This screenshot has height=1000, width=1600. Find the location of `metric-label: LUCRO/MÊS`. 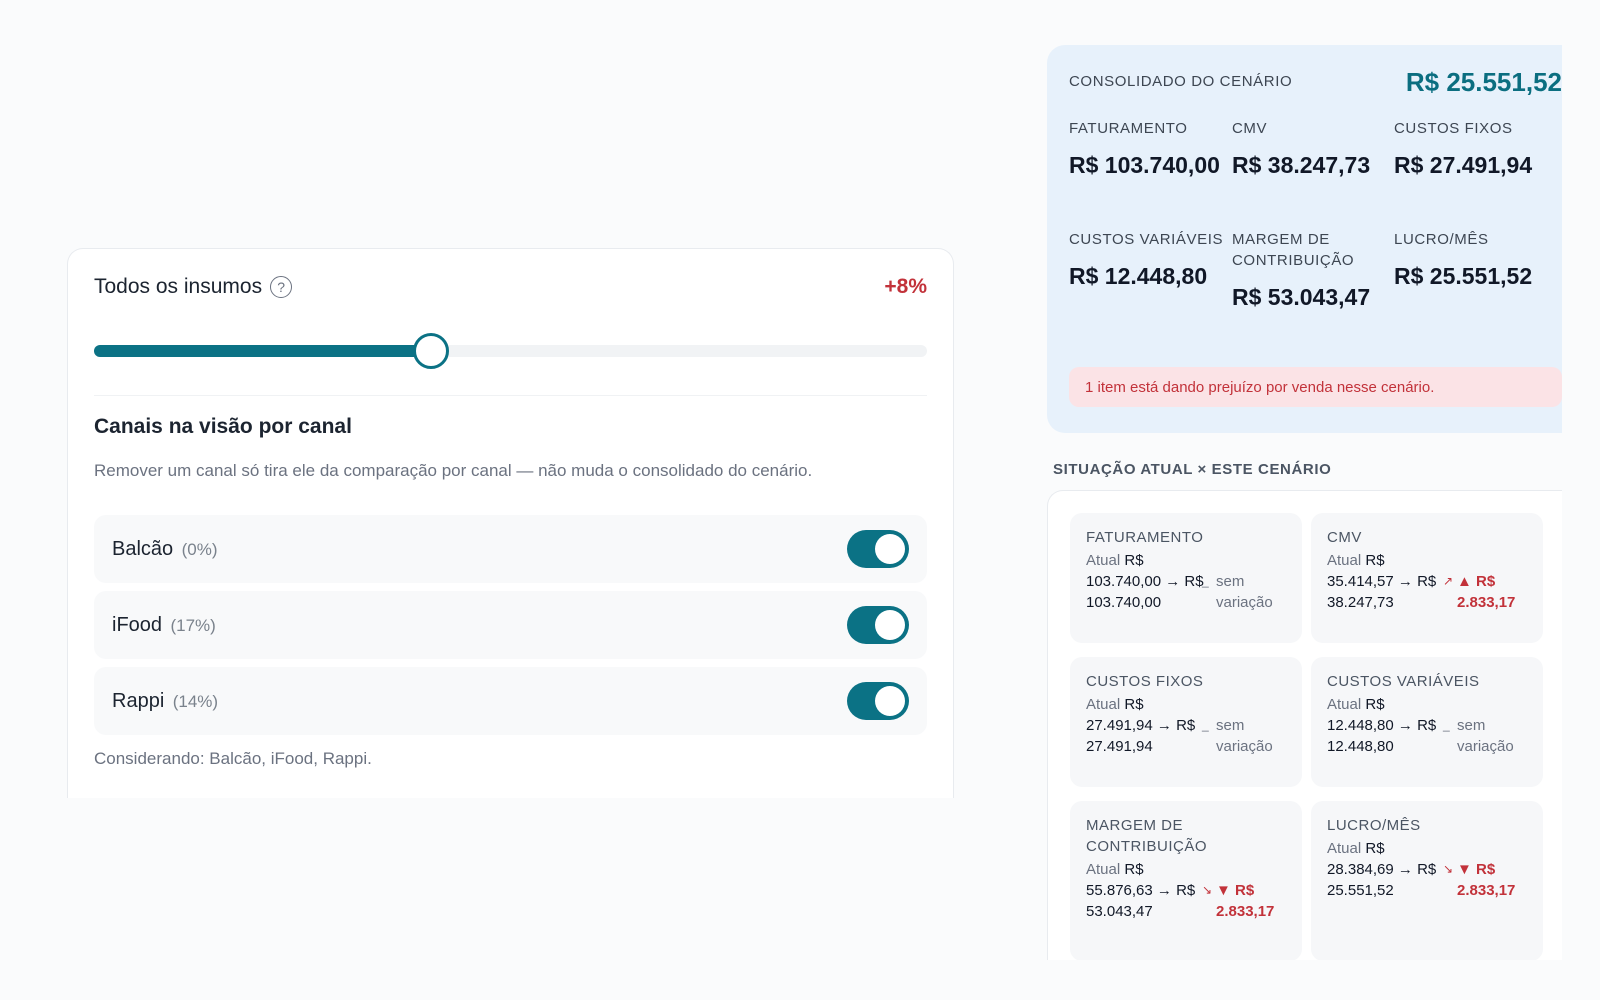

metric-label: LUCRO/MÊS is located at coordinates (1441, 239).